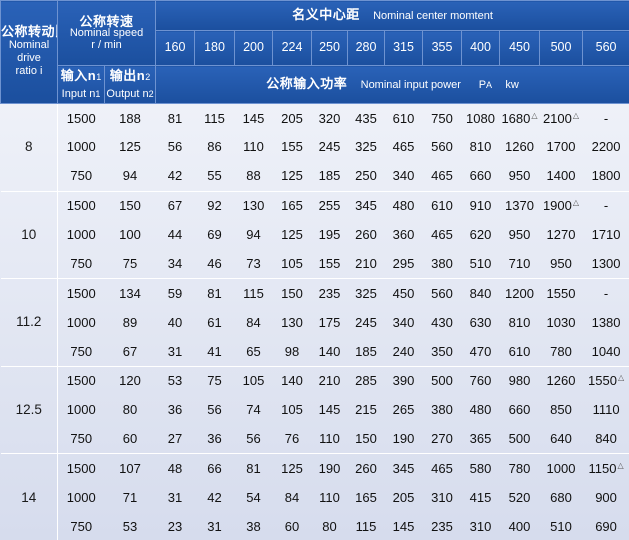  What do you see at coordinates (520, 439) in the screenshot?
I see `power-value-cell: 500` at bounding box center [520, 439].